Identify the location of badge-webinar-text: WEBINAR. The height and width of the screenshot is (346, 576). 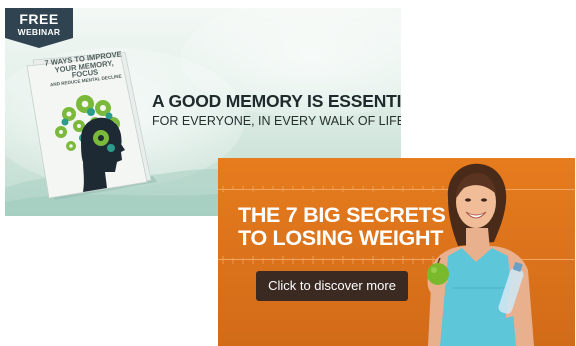
(39, 32).